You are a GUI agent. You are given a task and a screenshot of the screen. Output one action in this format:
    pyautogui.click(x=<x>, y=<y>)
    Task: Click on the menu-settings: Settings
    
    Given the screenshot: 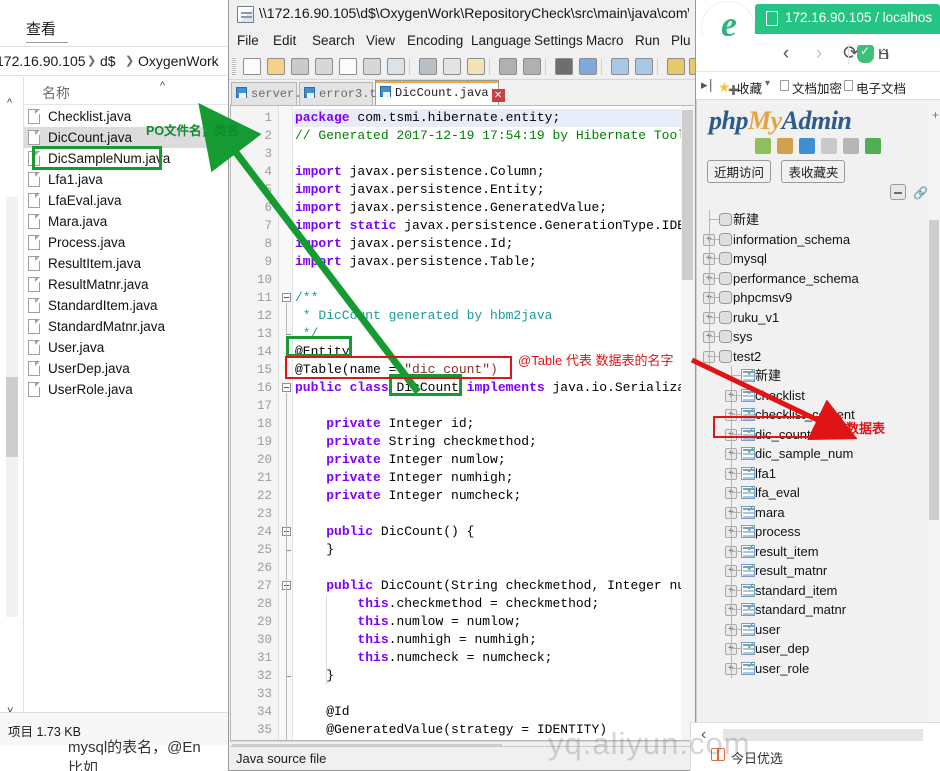 What is the action you would take?
    pyautogui.click(x=558, y=40)
    